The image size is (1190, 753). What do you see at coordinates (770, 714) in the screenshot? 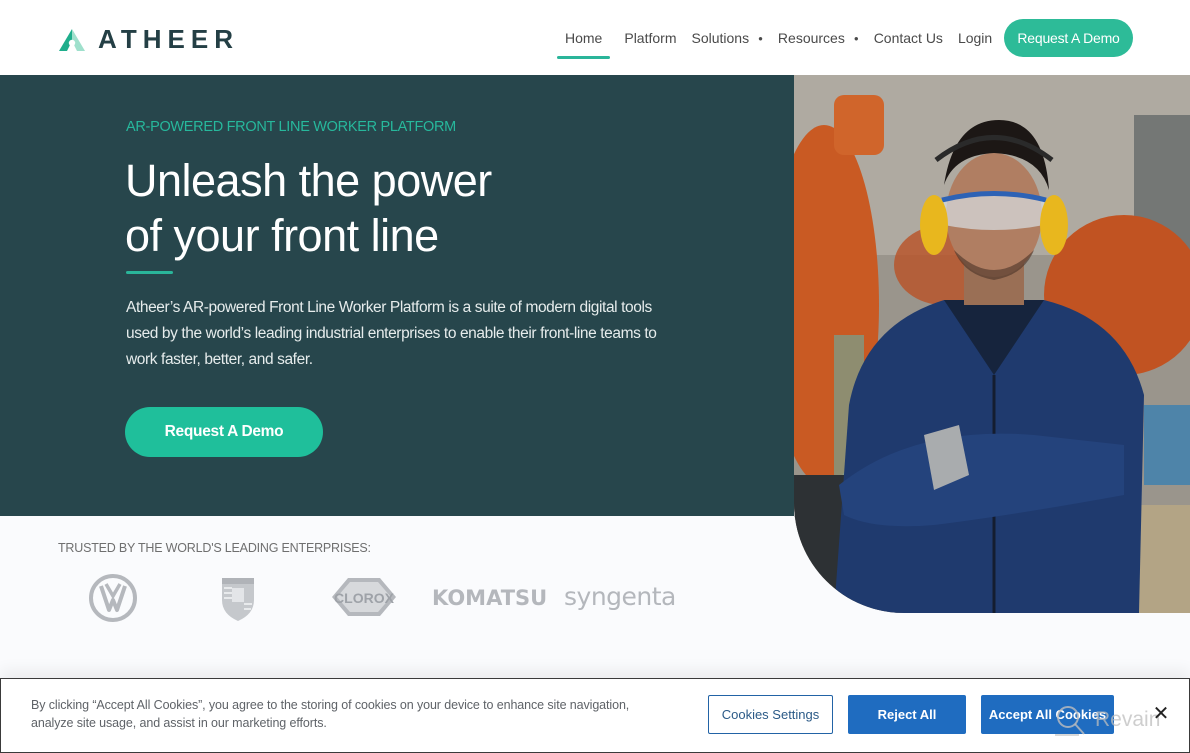
I see `cookies-settings-button: Cookies Settings` at bounding box center [770, 714].